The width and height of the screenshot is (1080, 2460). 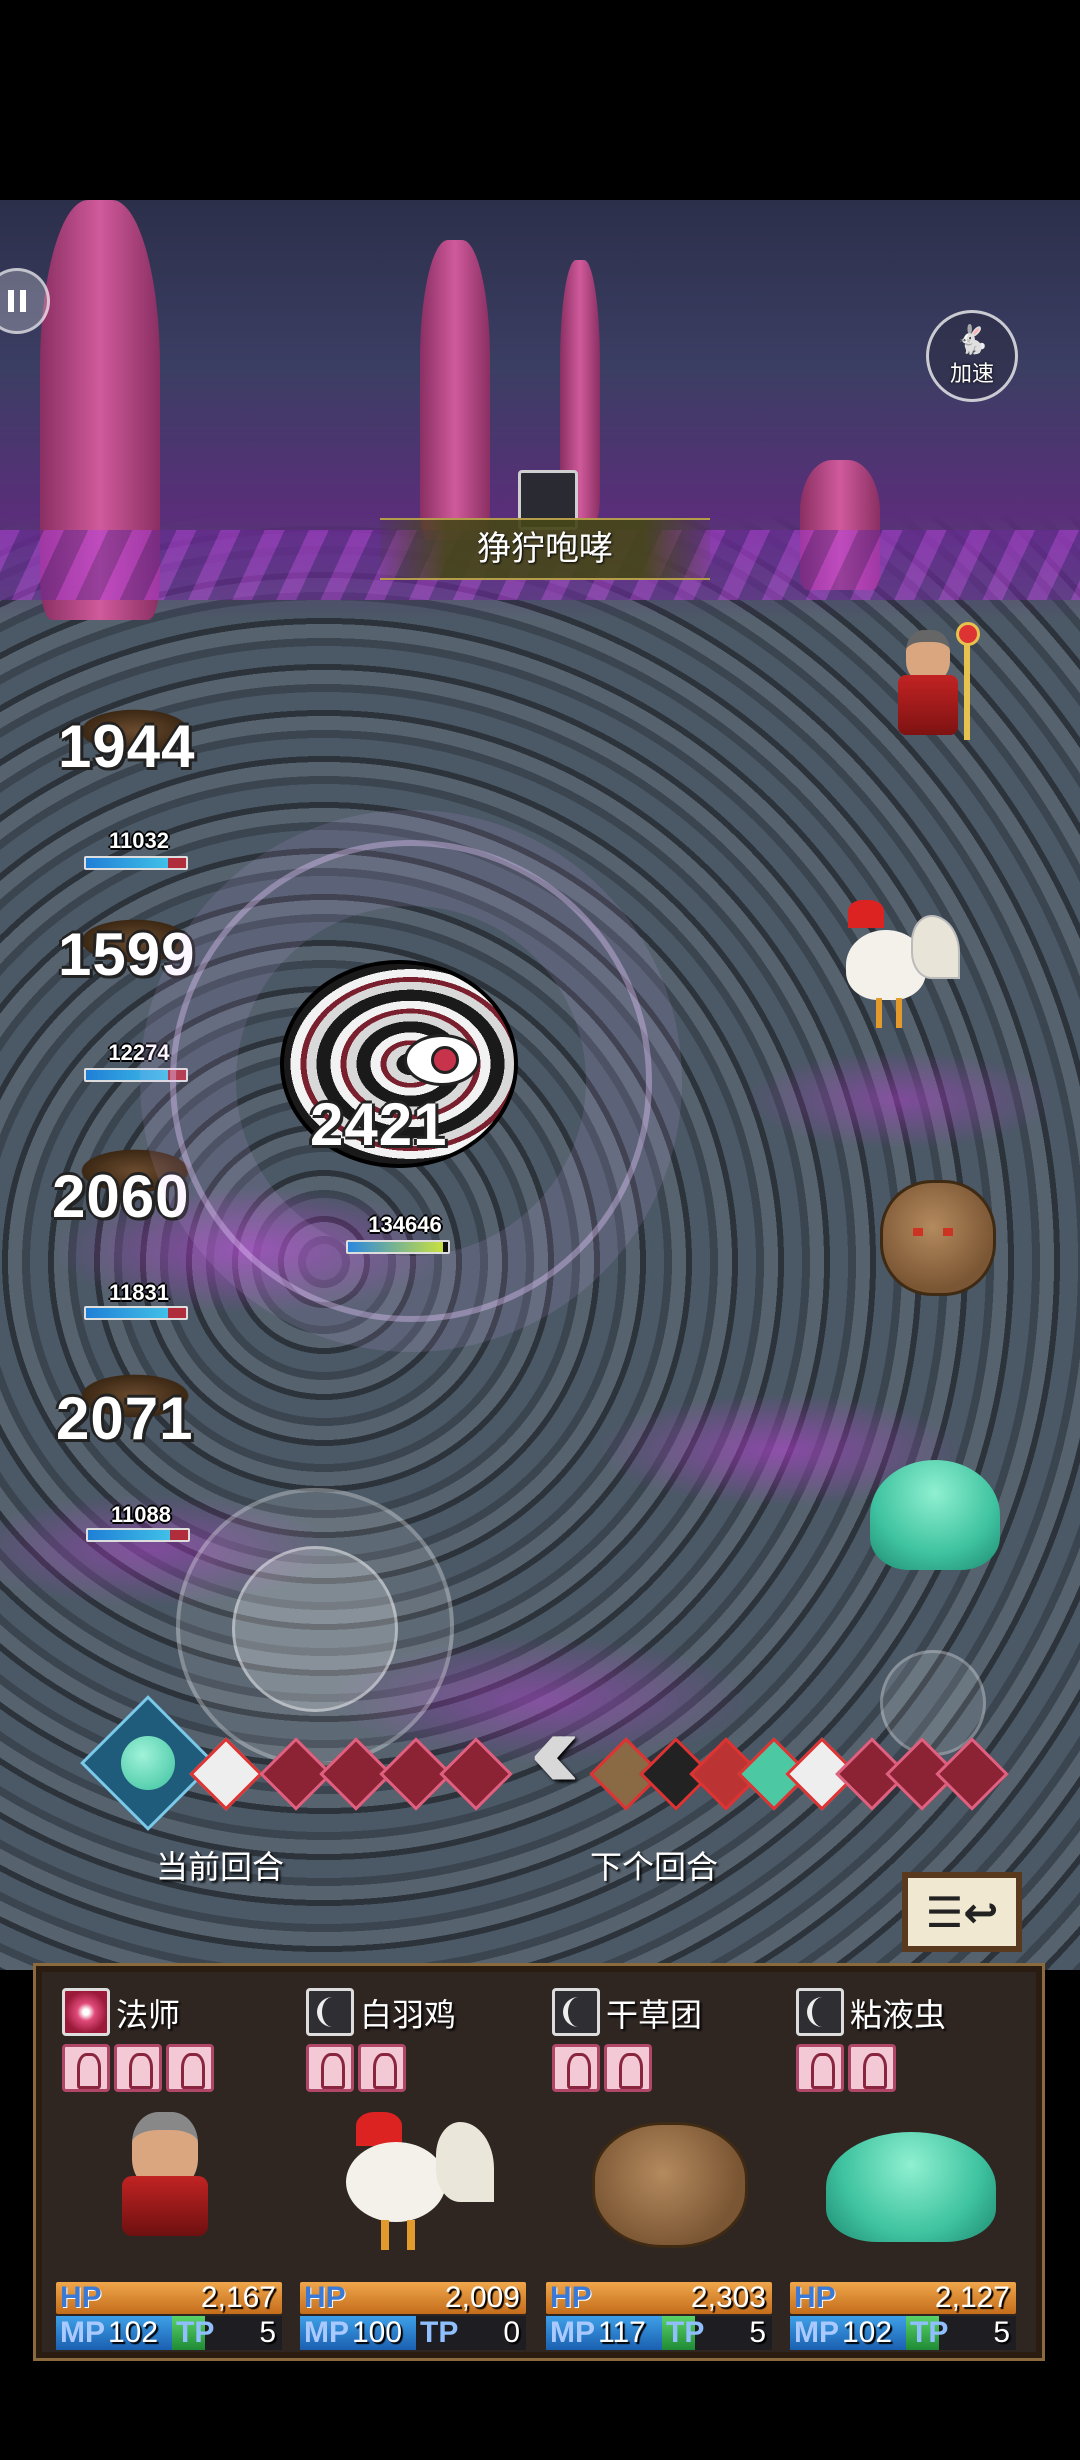 I want to click on mp-value: 100, so click(x=377, y=2332).